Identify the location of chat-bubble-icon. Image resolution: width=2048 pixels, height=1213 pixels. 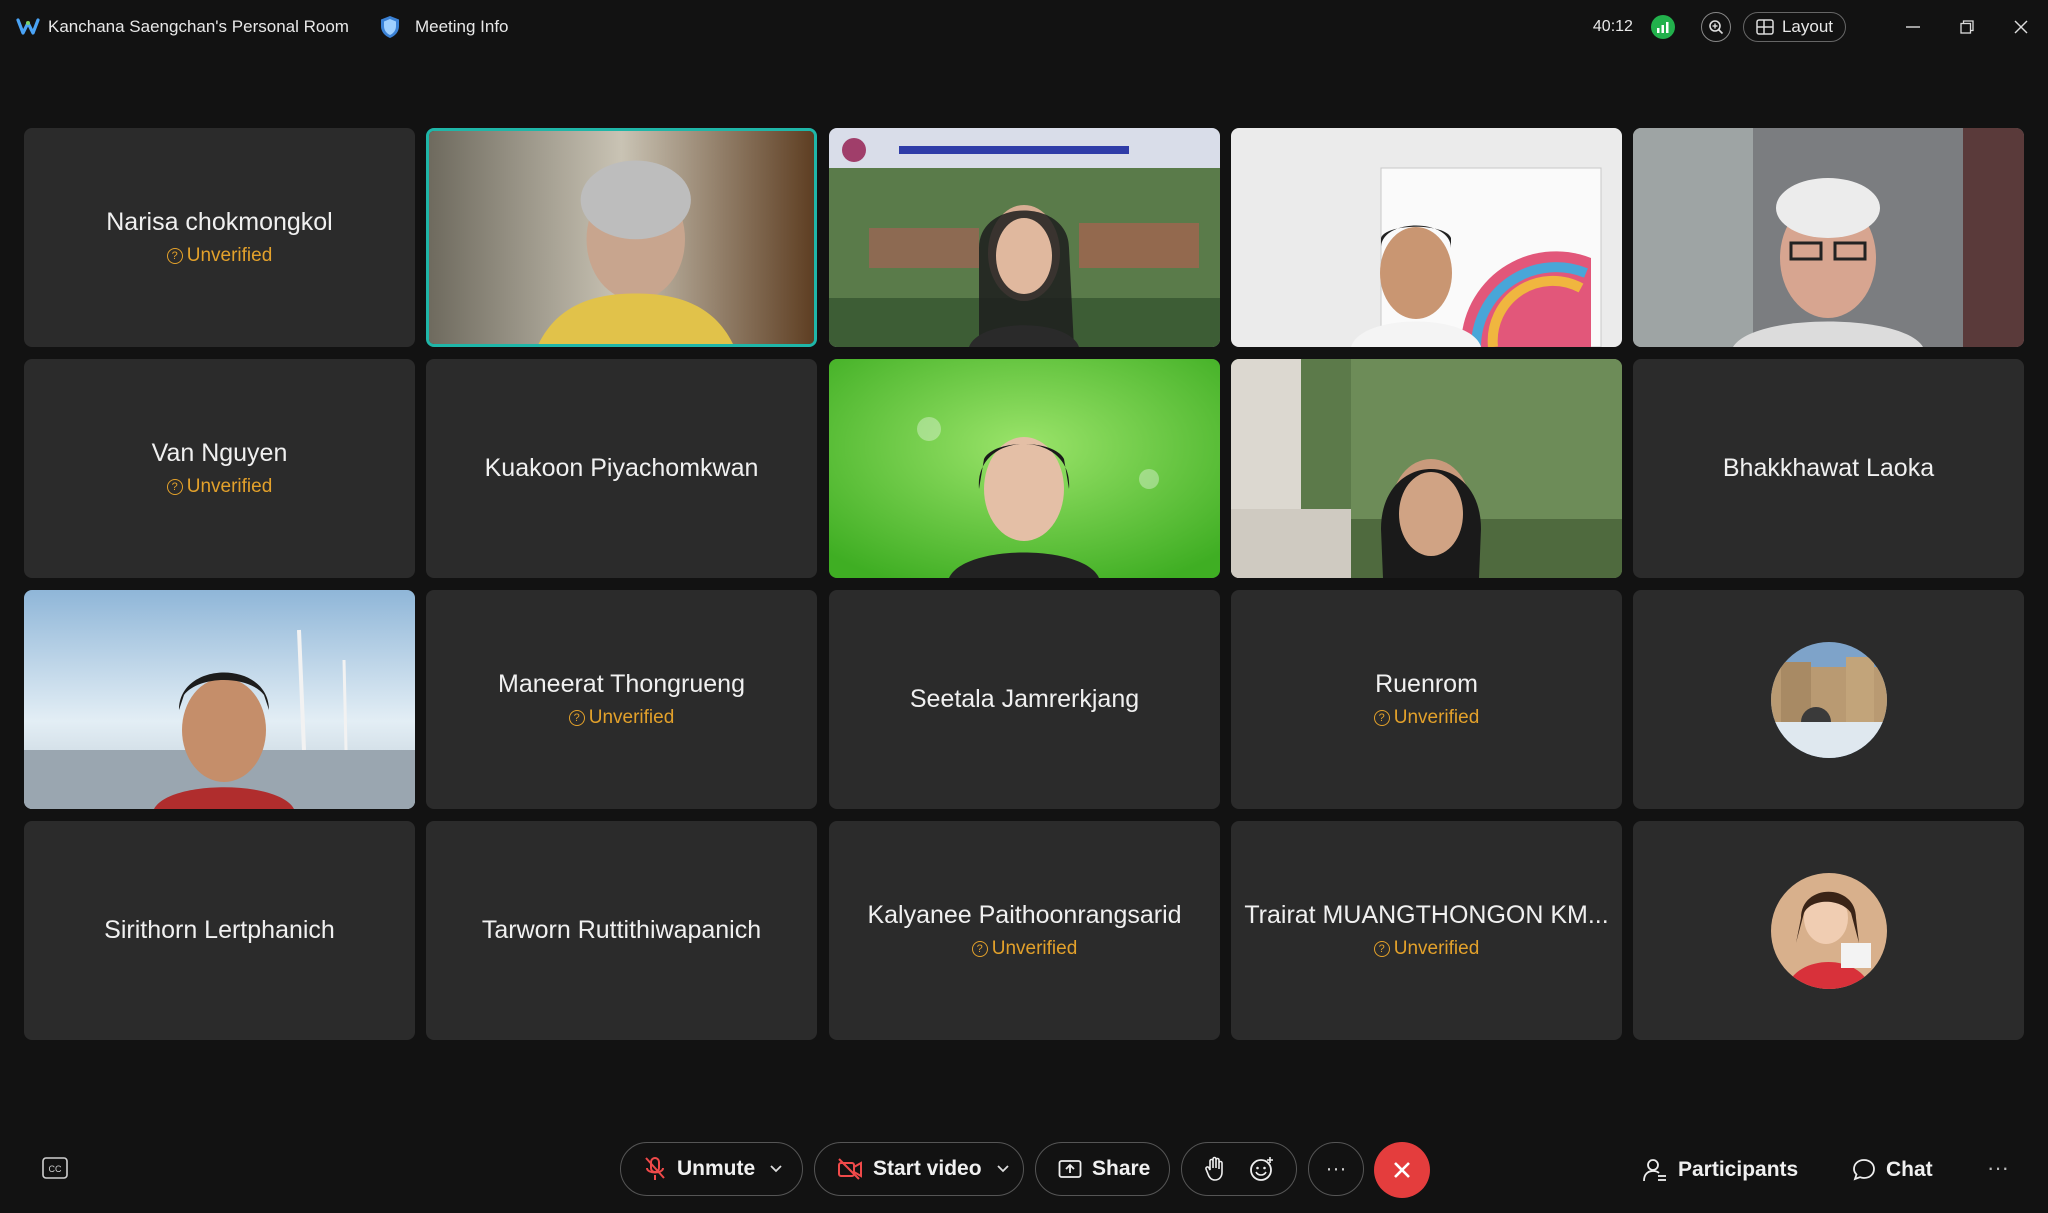
(1864, 1170).